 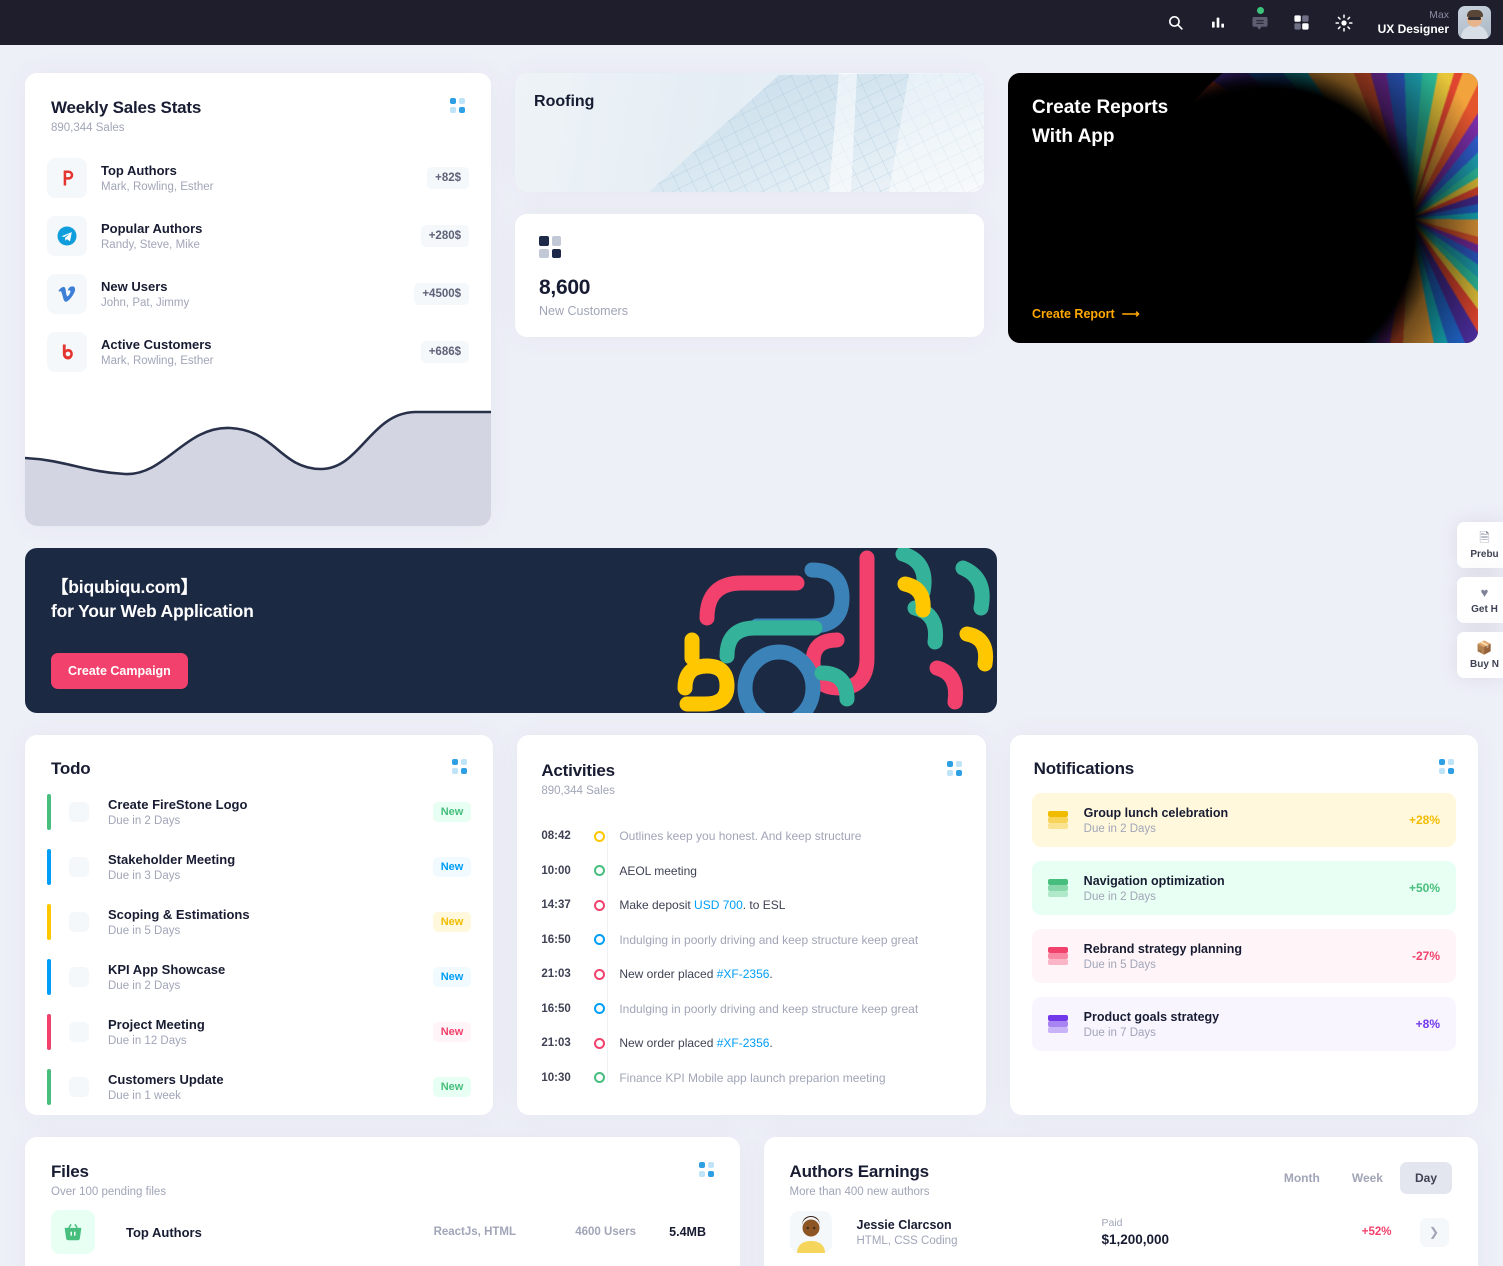 What do you see at coordinates (750, 132) in the screenshot?
I see `roofing-card: Roofing` at bounding box center [750, 132].